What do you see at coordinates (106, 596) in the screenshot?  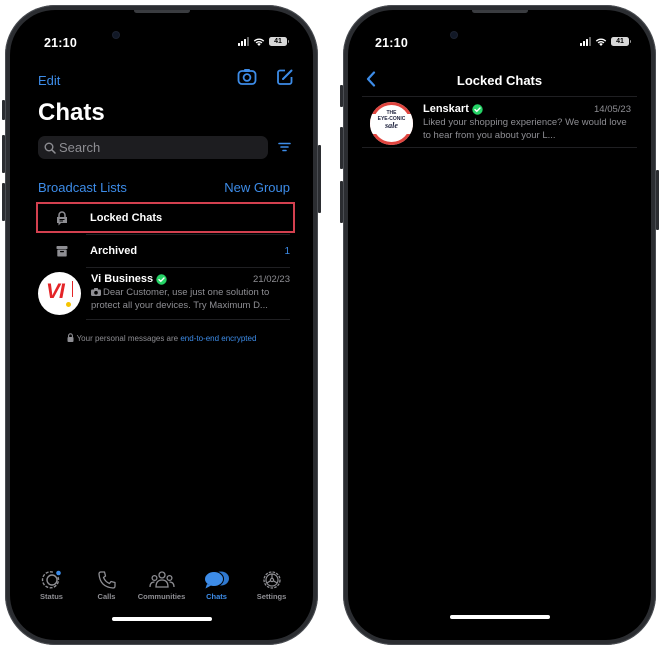 I see `tab-label: Calls` at bounding box center [106, 596].